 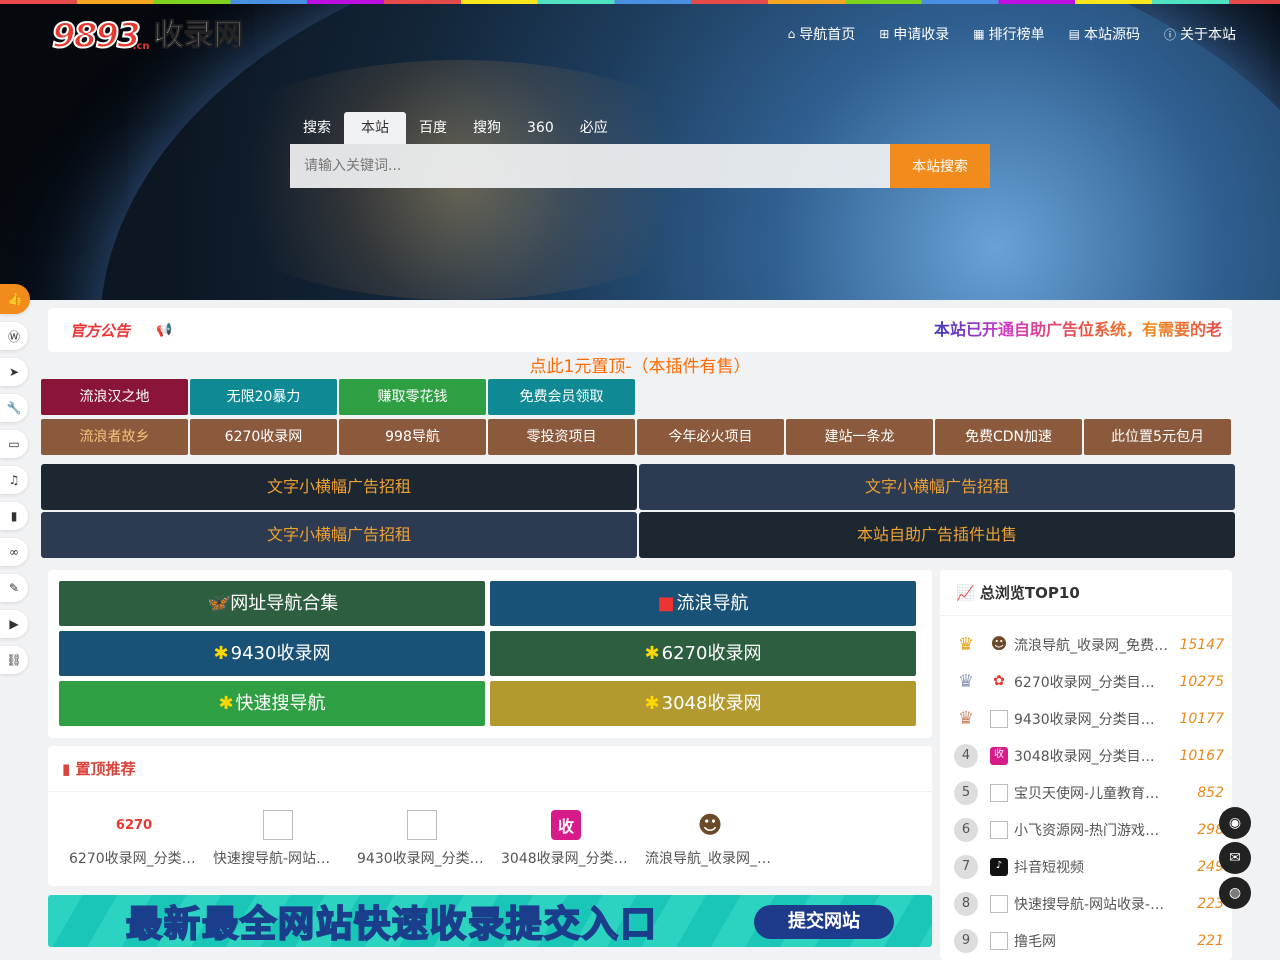 I want to click on top10-name: 3048收录网_分类目录网站, so click(x=1091, y=756).